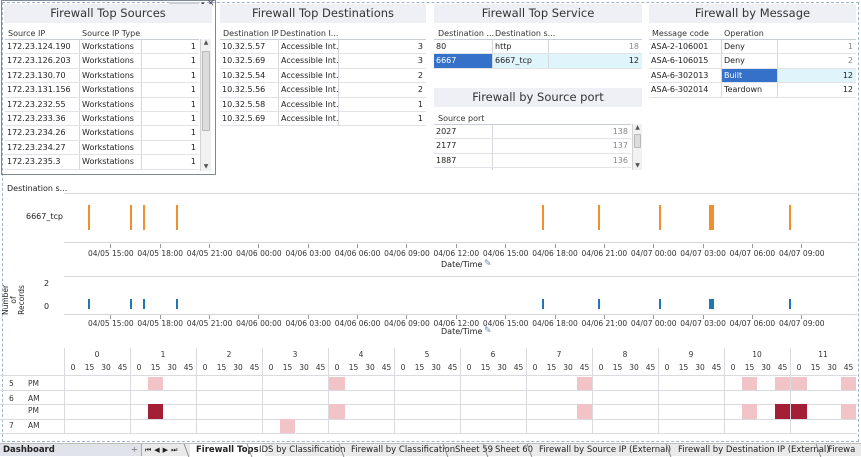 This screenshot has height=457, width=861. Describe the element at coordinates (323, 119) in the screenshot. I see `table-row: 10.32.5.69 Accessible Int... 1` at that location.